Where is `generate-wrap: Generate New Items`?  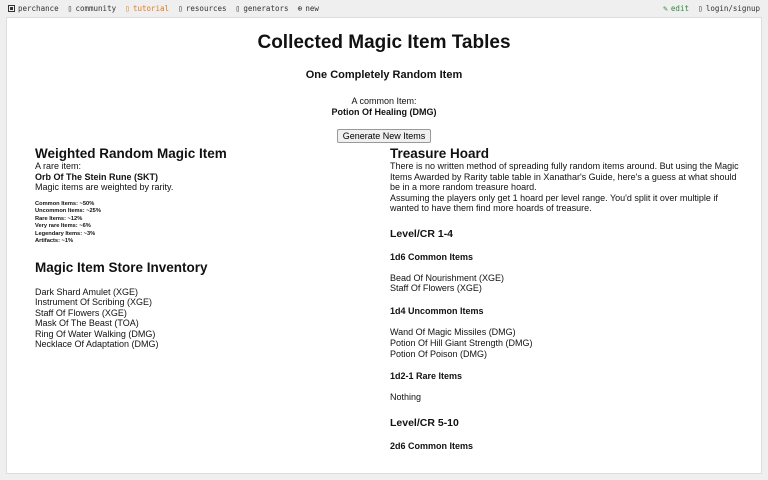
generate-wrap: Generate New Items is located at coordinates (384, 135).